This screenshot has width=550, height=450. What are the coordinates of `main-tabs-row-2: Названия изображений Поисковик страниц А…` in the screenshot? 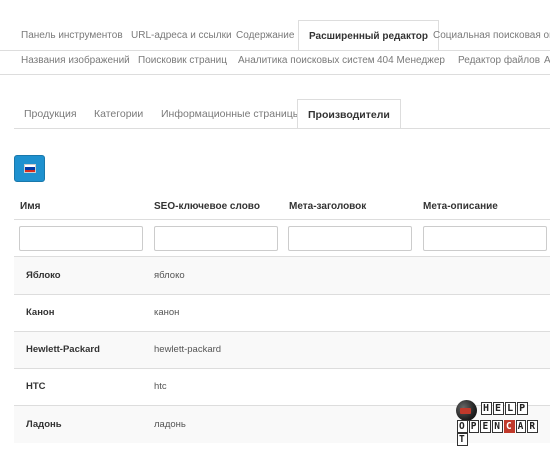 It's located at (275, 62).